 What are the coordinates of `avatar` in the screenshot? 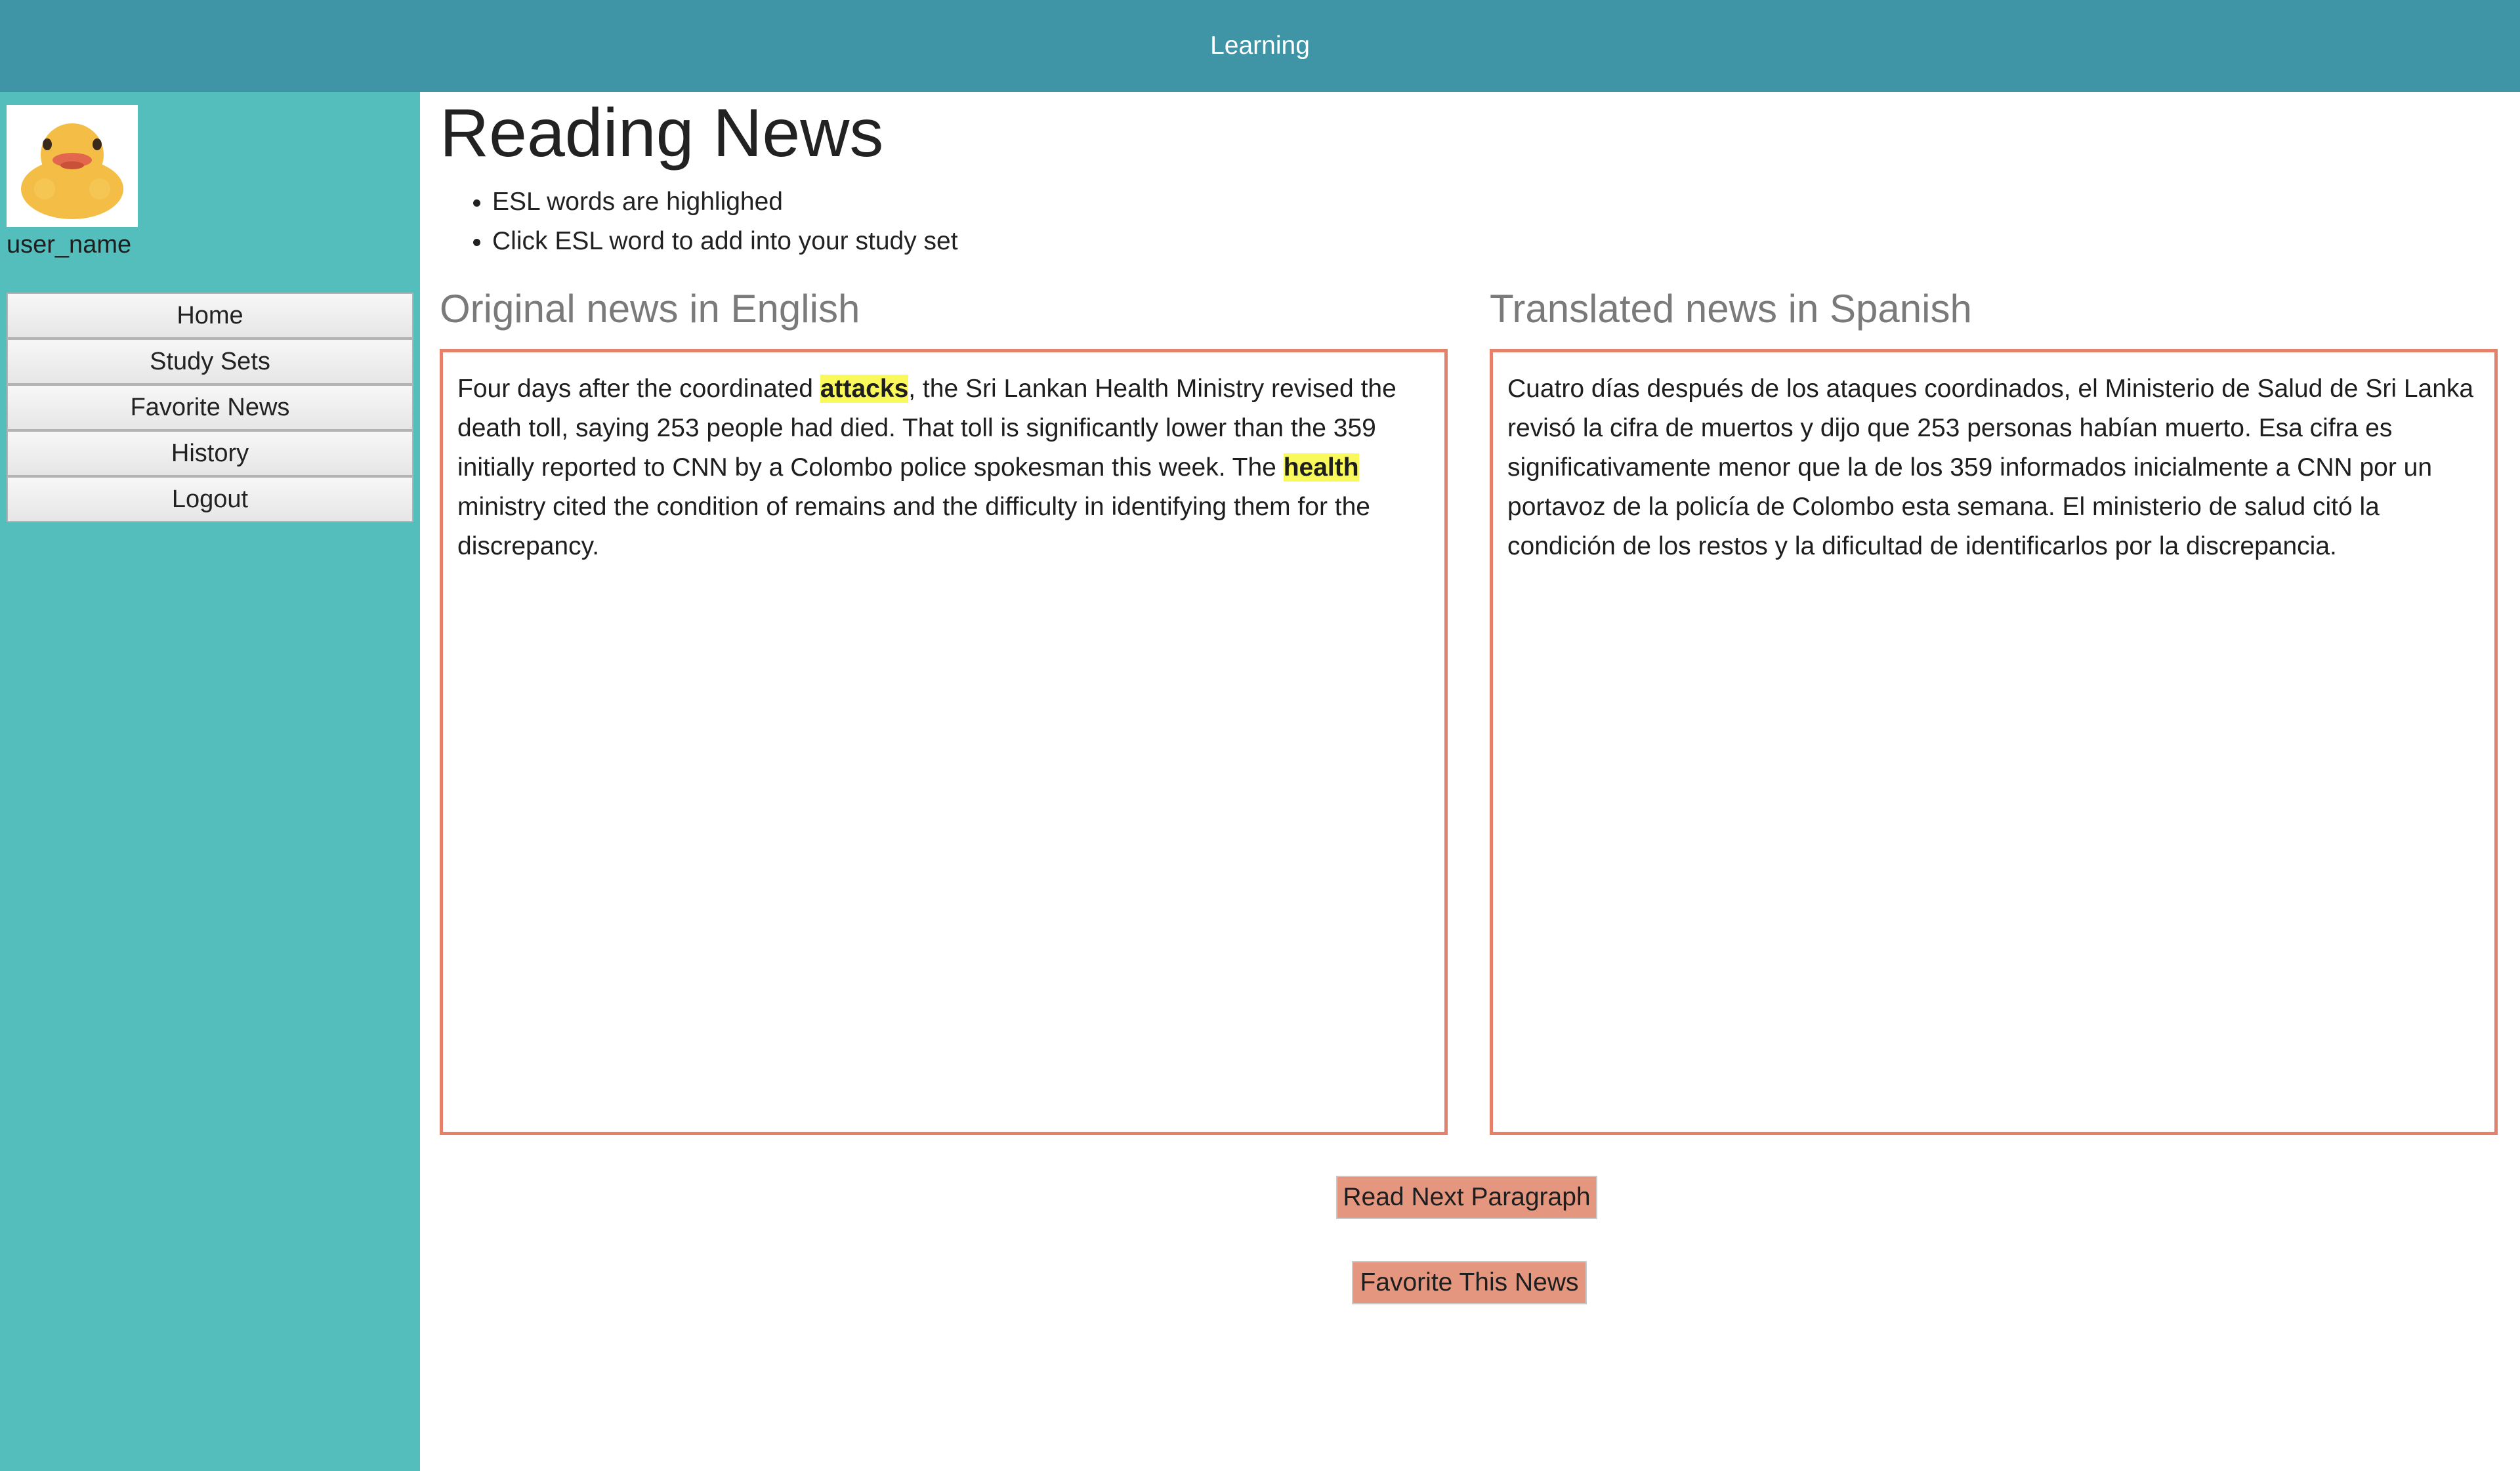 It's located at (72, 166).